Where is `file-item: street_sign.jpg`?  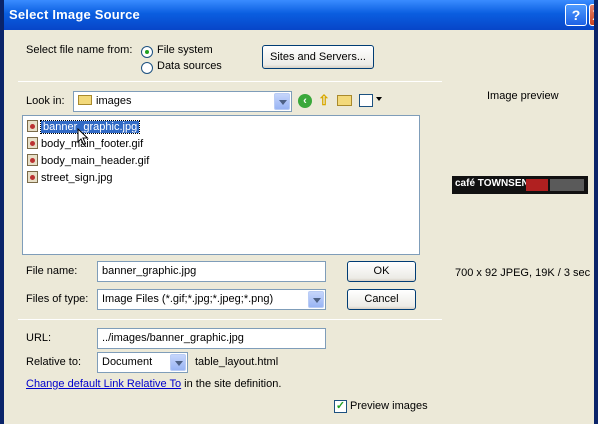
file-item: street_sign.jpg is located at coordinates (70, 178).